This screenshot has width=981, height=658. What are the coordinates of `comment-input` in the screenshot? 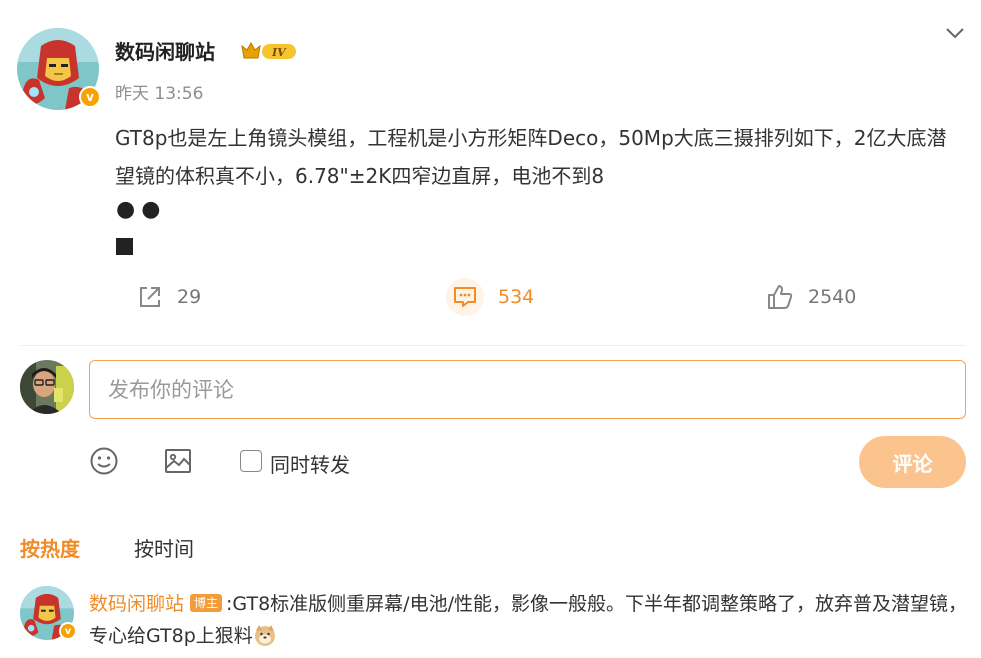 It's located at (527, 389).